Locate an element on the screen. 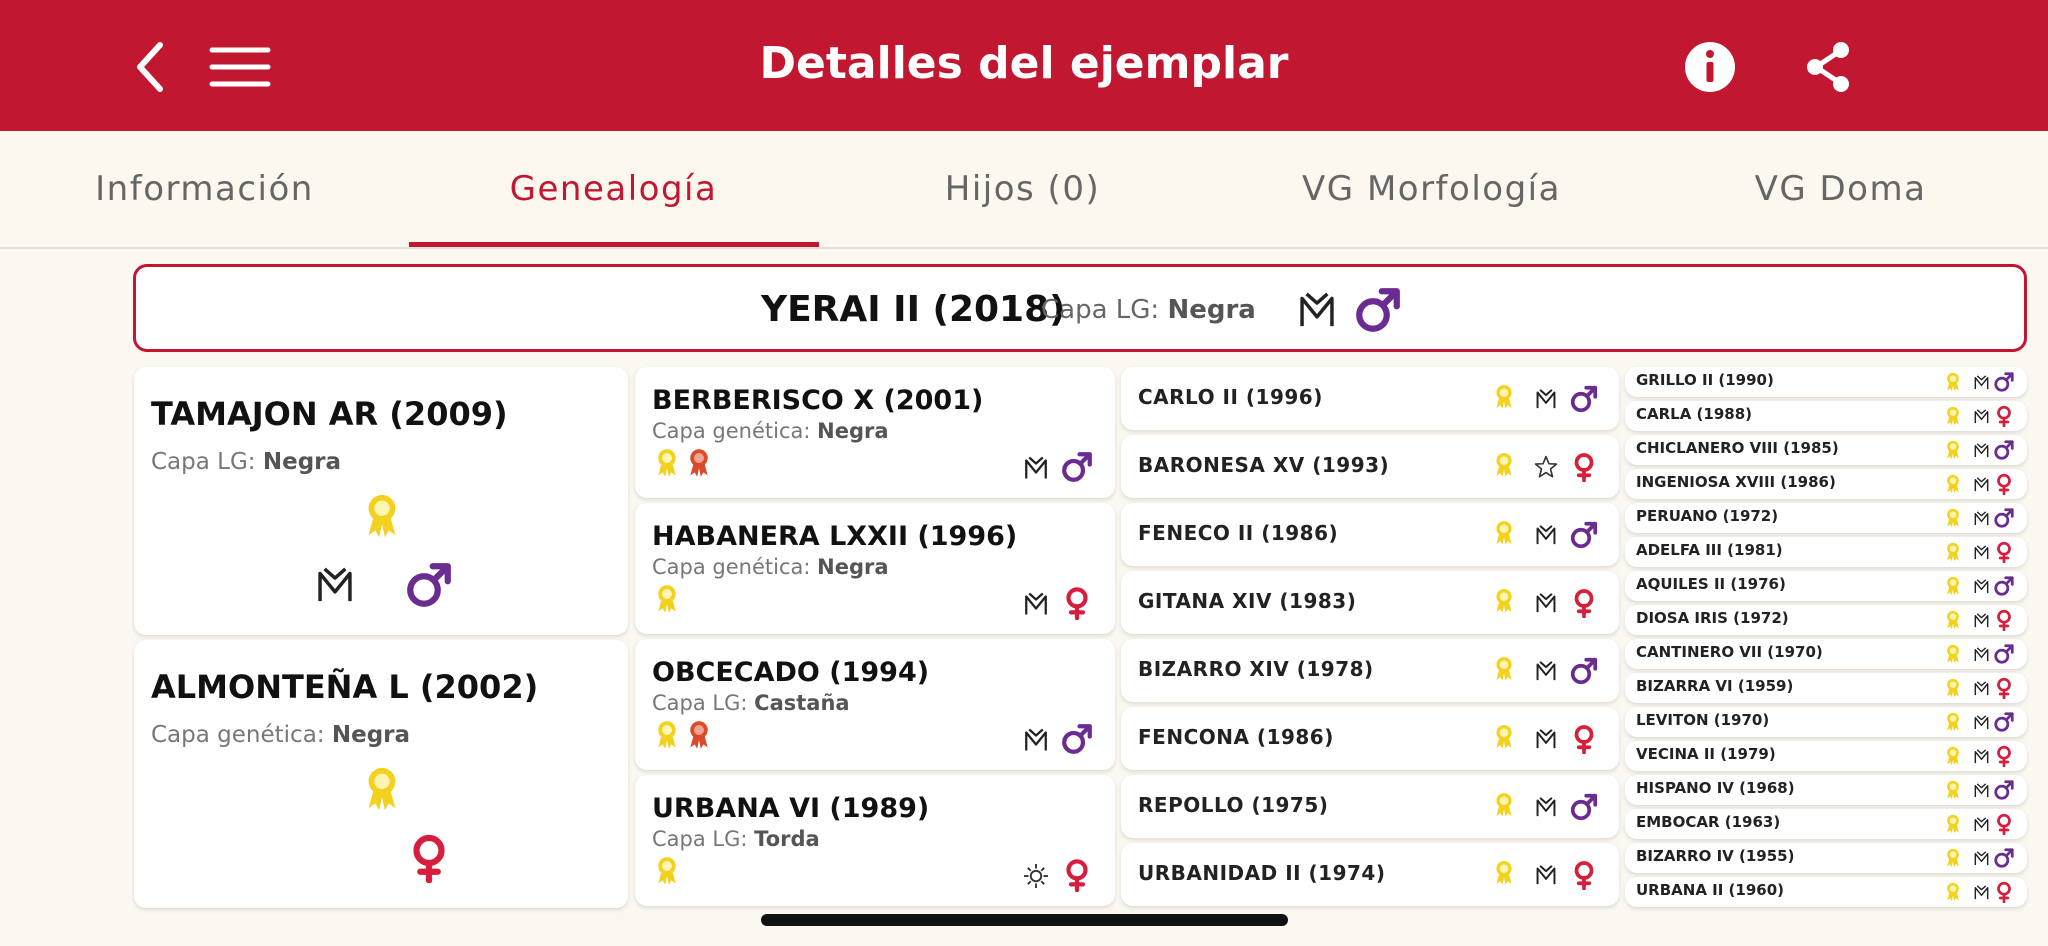 This screenshot has height=946, width=2048. great-great-grandparent-card: INGENIOSA XVIII (1986) is located at coordinates (1826, 484).